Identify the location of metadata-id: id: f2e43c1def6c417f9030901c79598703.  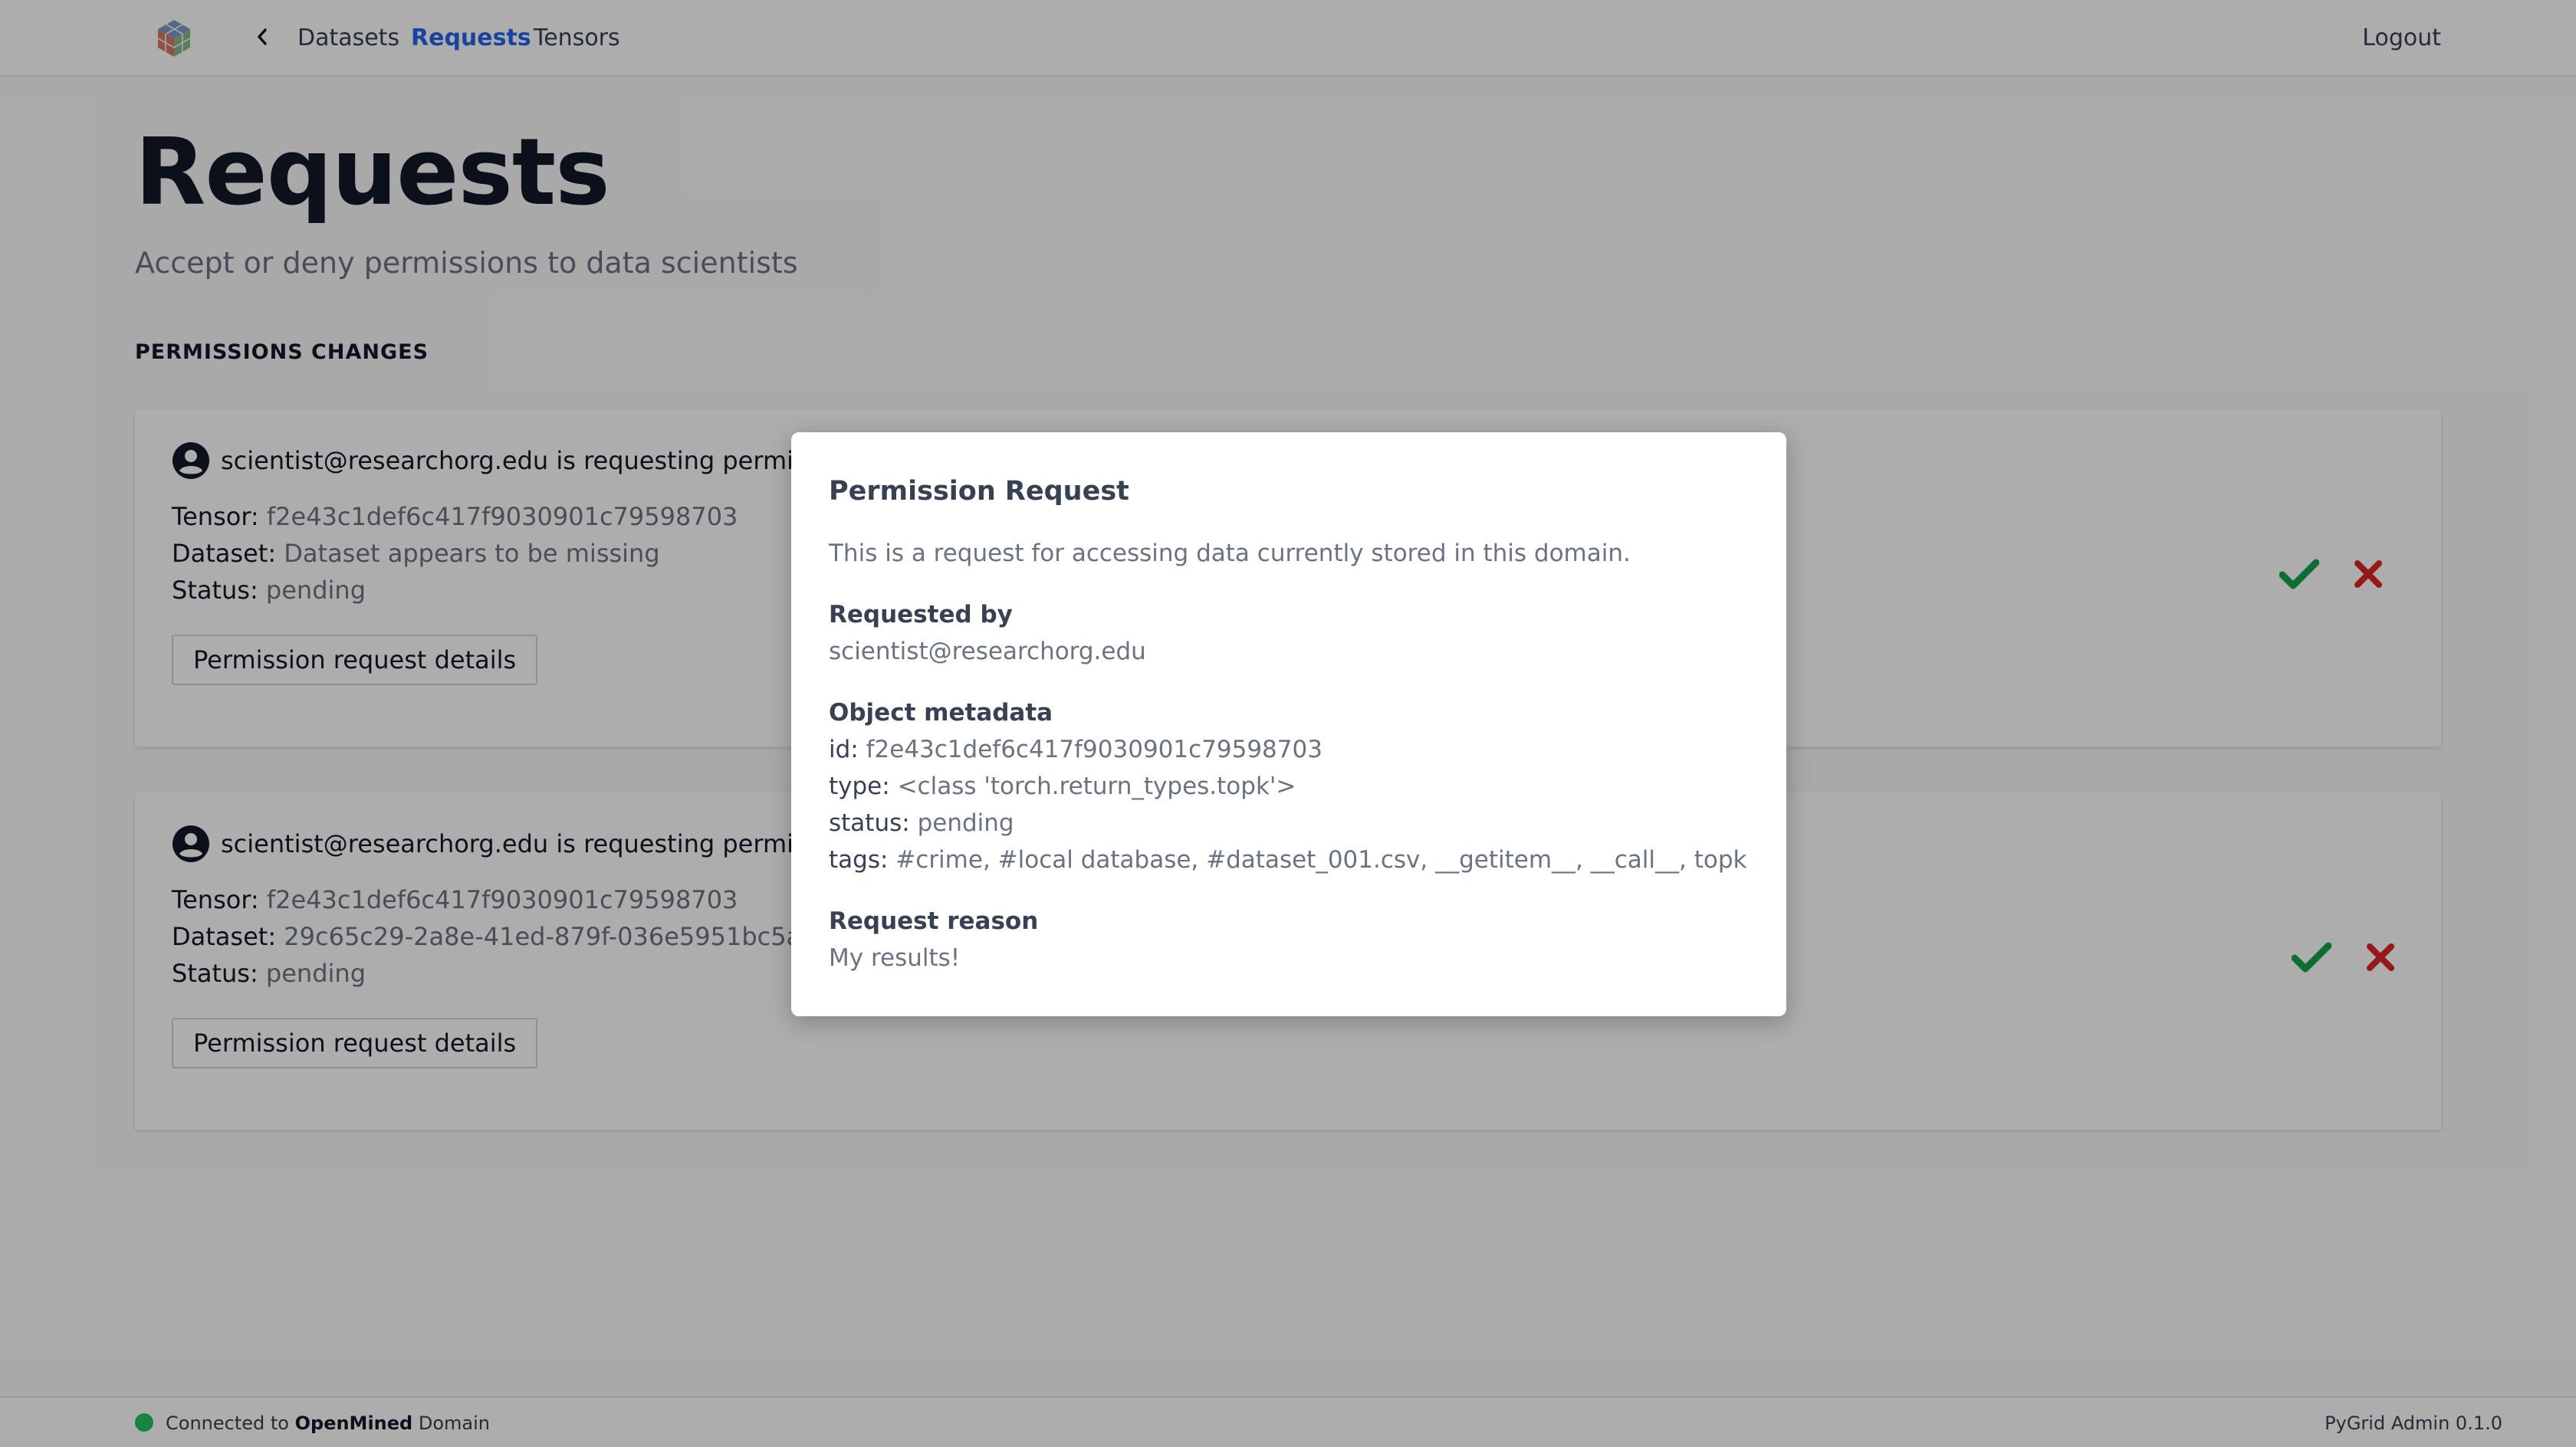
(1075, 749).